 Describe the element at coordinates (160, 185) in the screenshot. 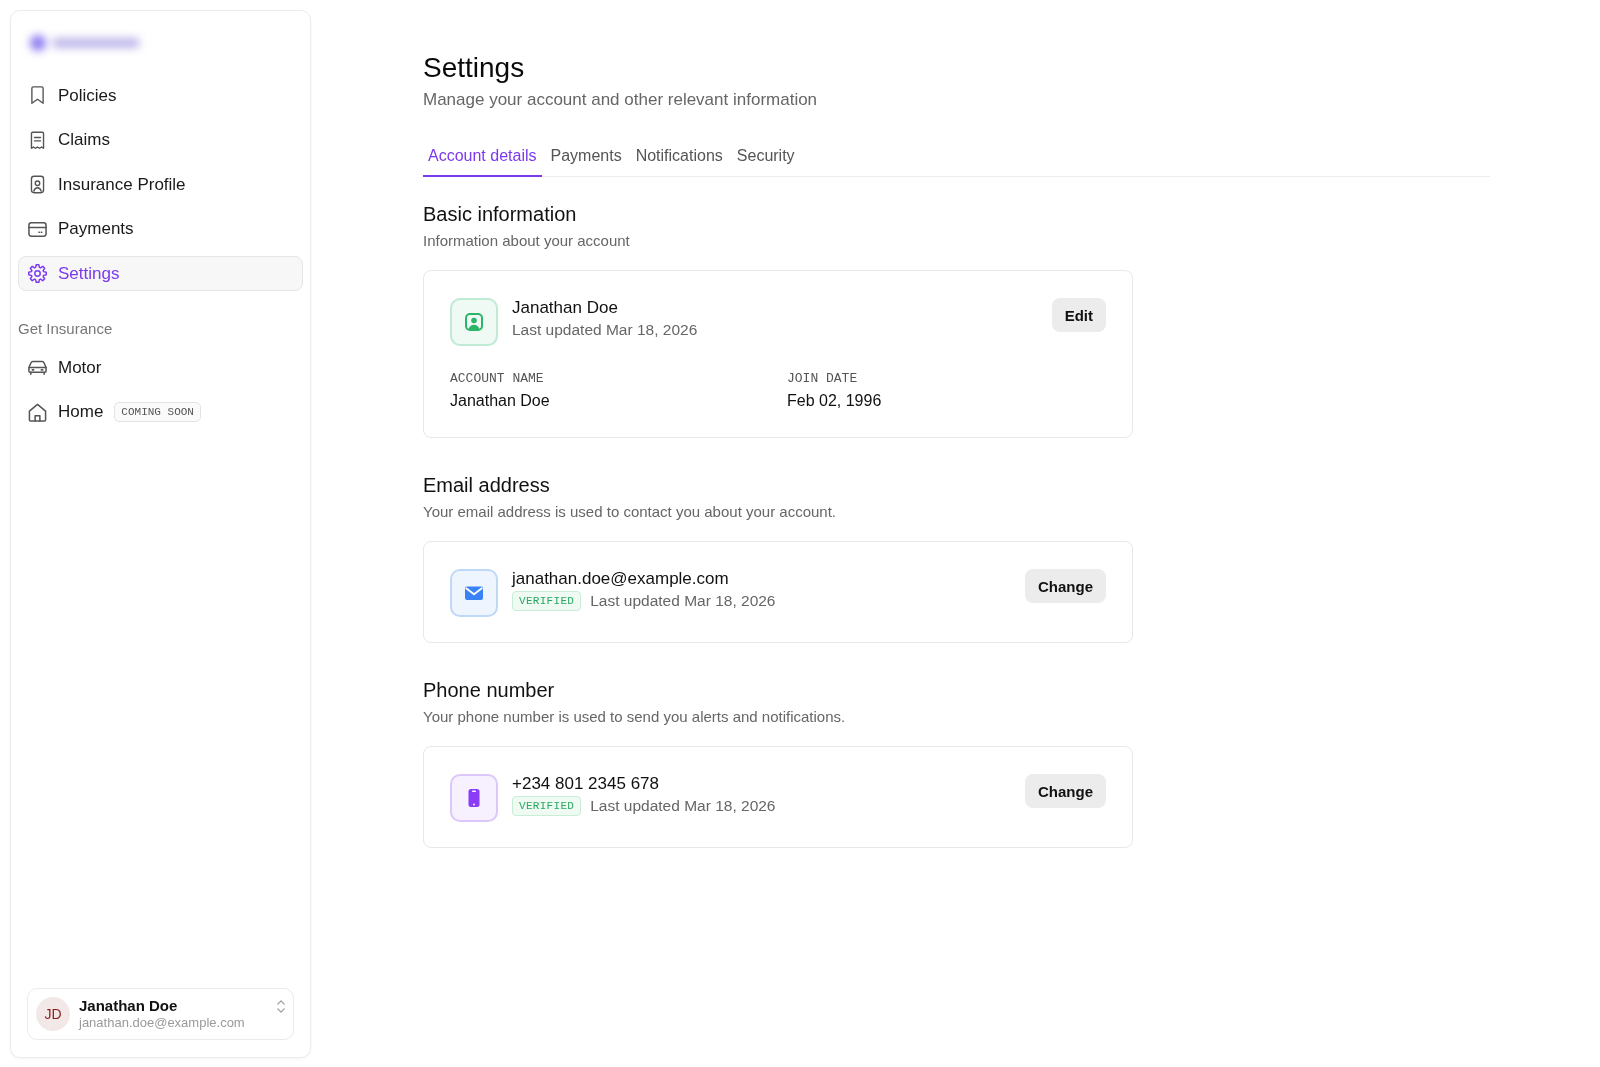

I see `nav-item: Insurance Profile` at that location.